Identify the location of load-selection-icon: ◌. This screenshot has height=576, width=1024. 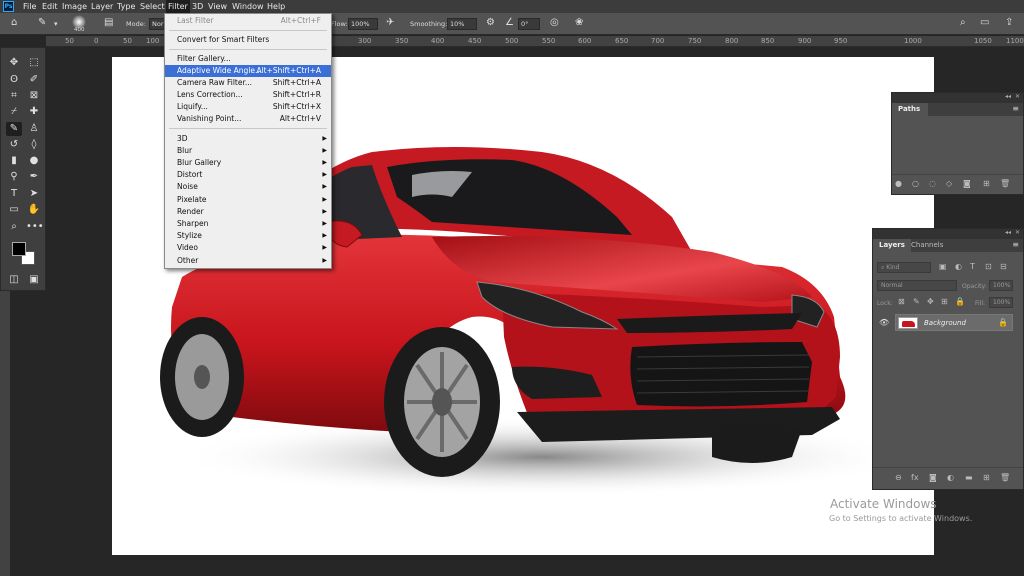
(932, 183).